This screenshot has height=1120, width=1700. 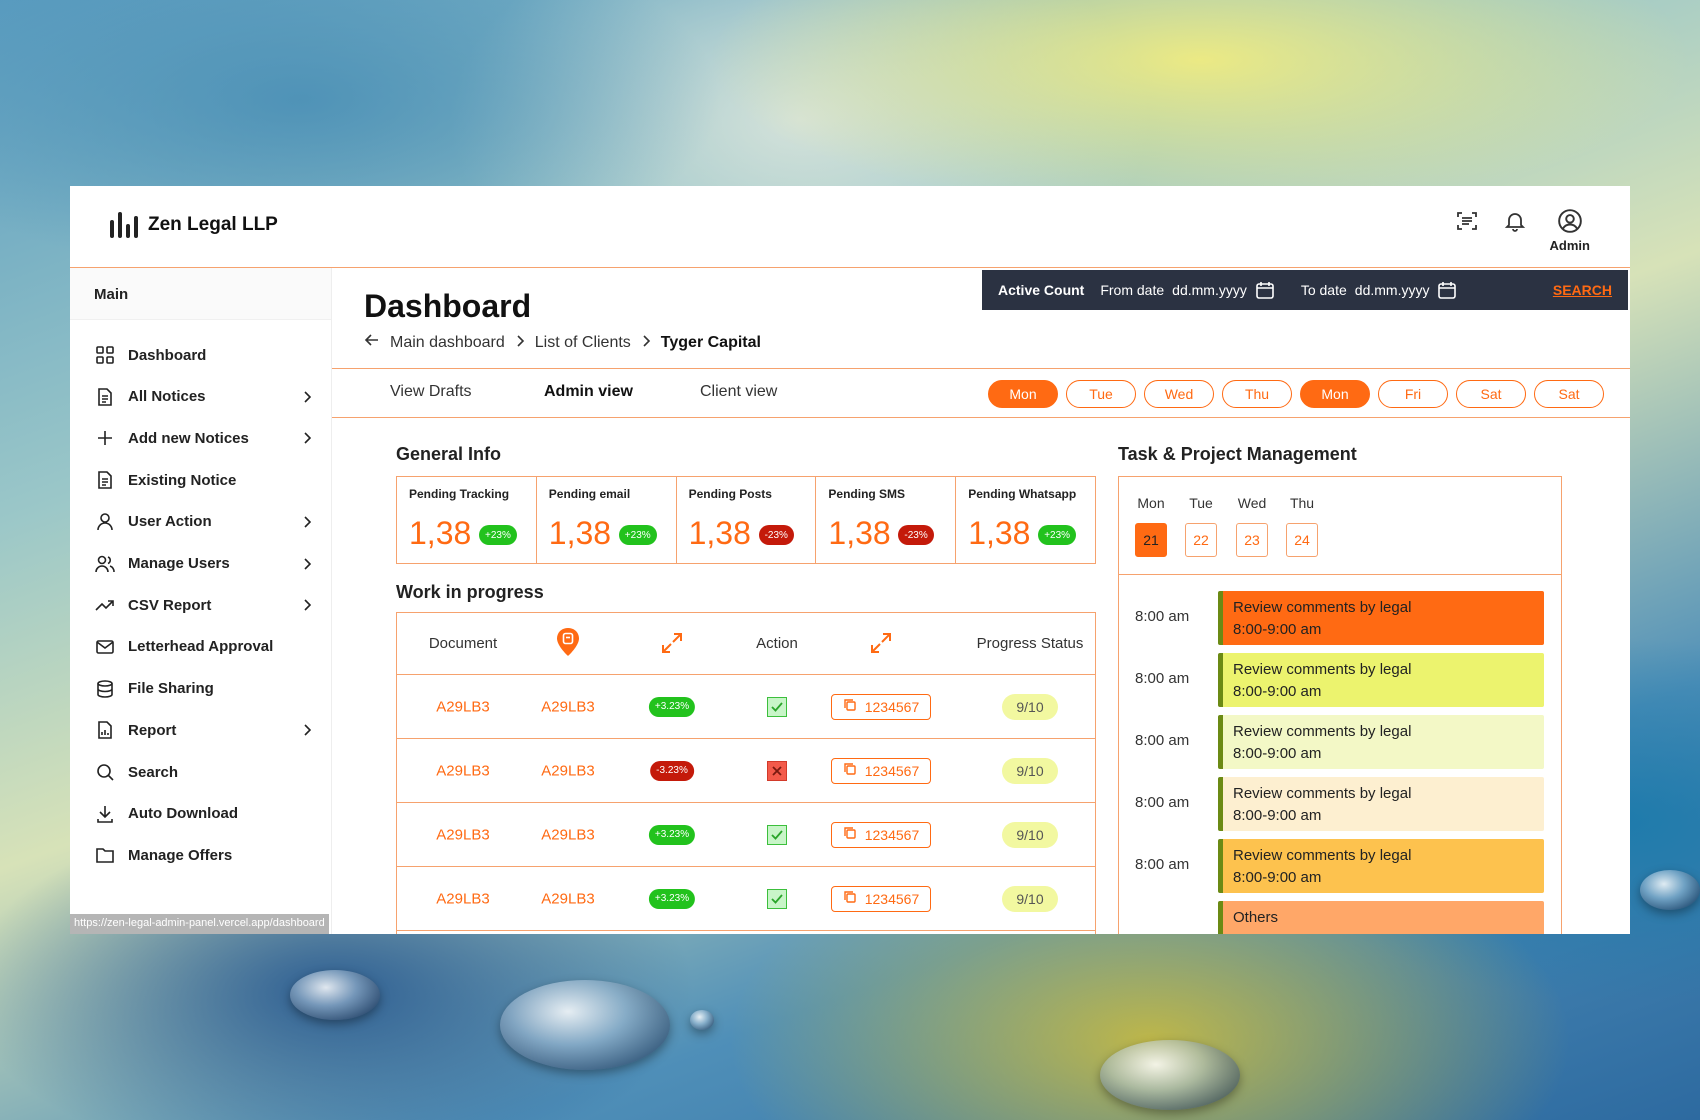 I want to click on scan-icon, so click(x=1467, y=221).